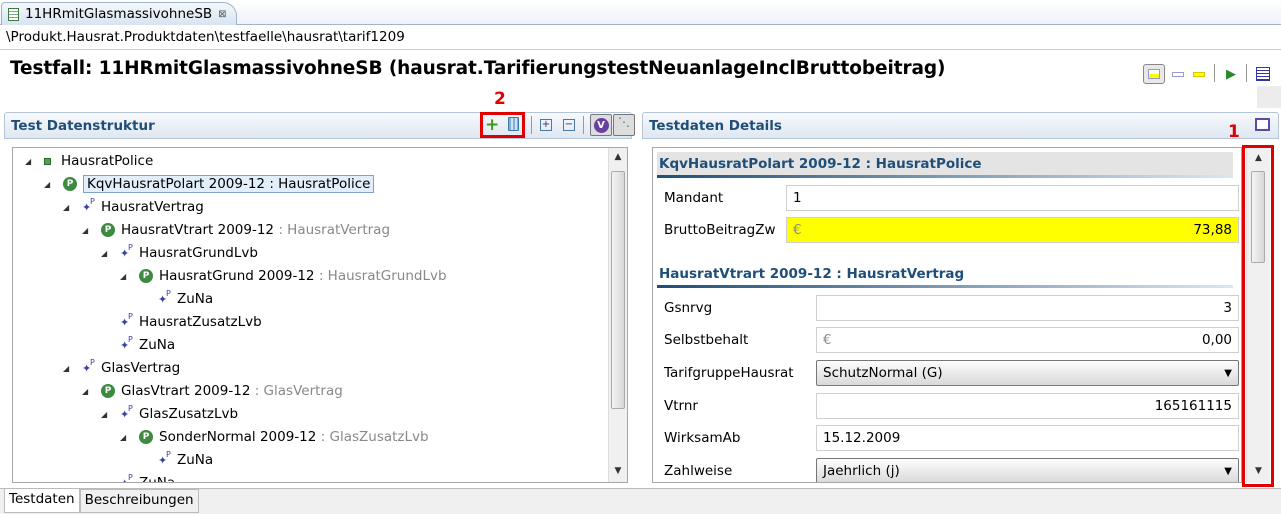  I want to click on scroll-thumb, so click(618, 290).